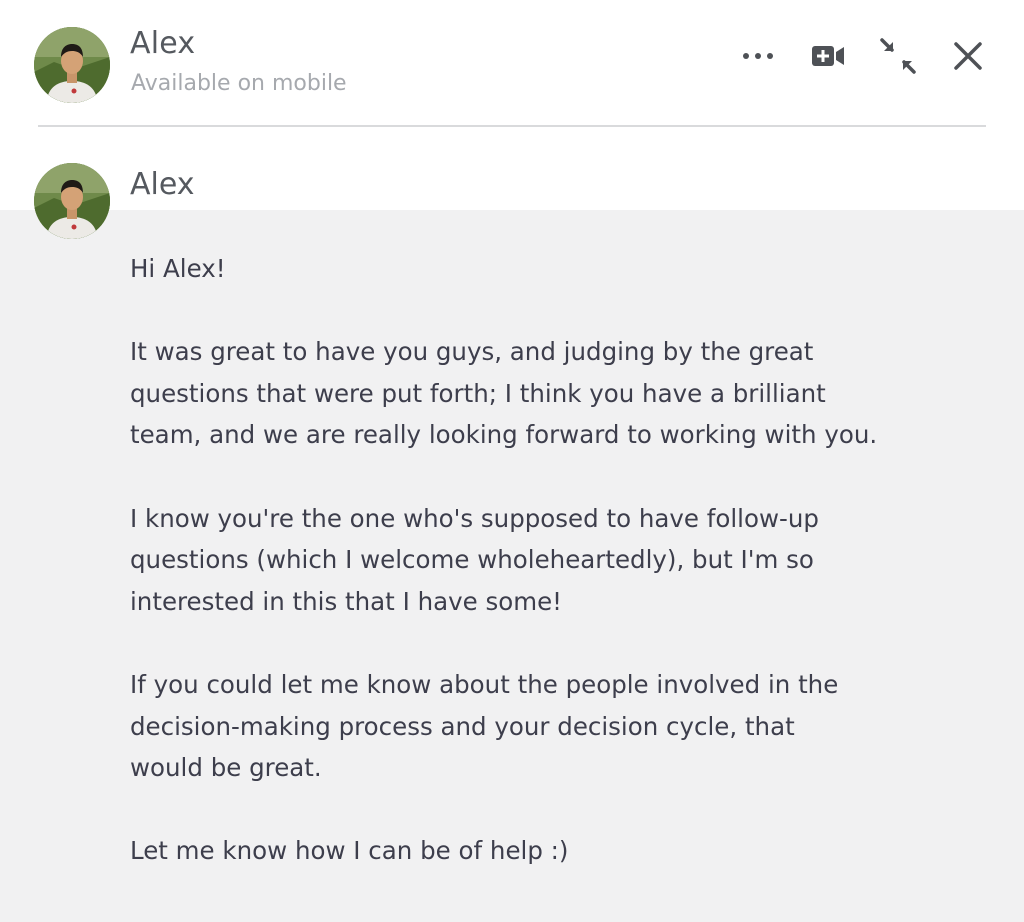  What do you see at coordinates (162, 184) in the screenshot?
I see `message-sender-name: Alex` at bounding box center [162, 184].